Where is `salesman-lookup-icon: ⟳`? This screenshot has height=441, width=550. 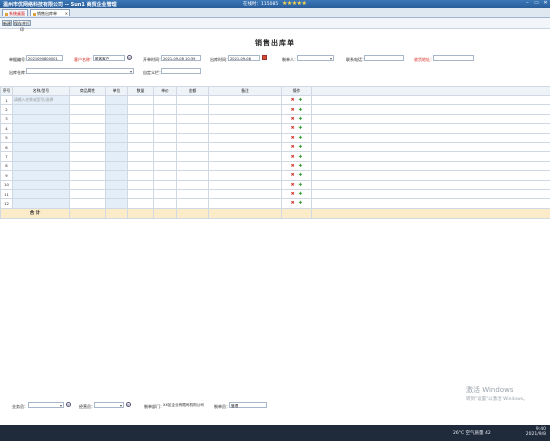 salesman-lookup-icon: ⟳ is located at coordinates (68, 404).